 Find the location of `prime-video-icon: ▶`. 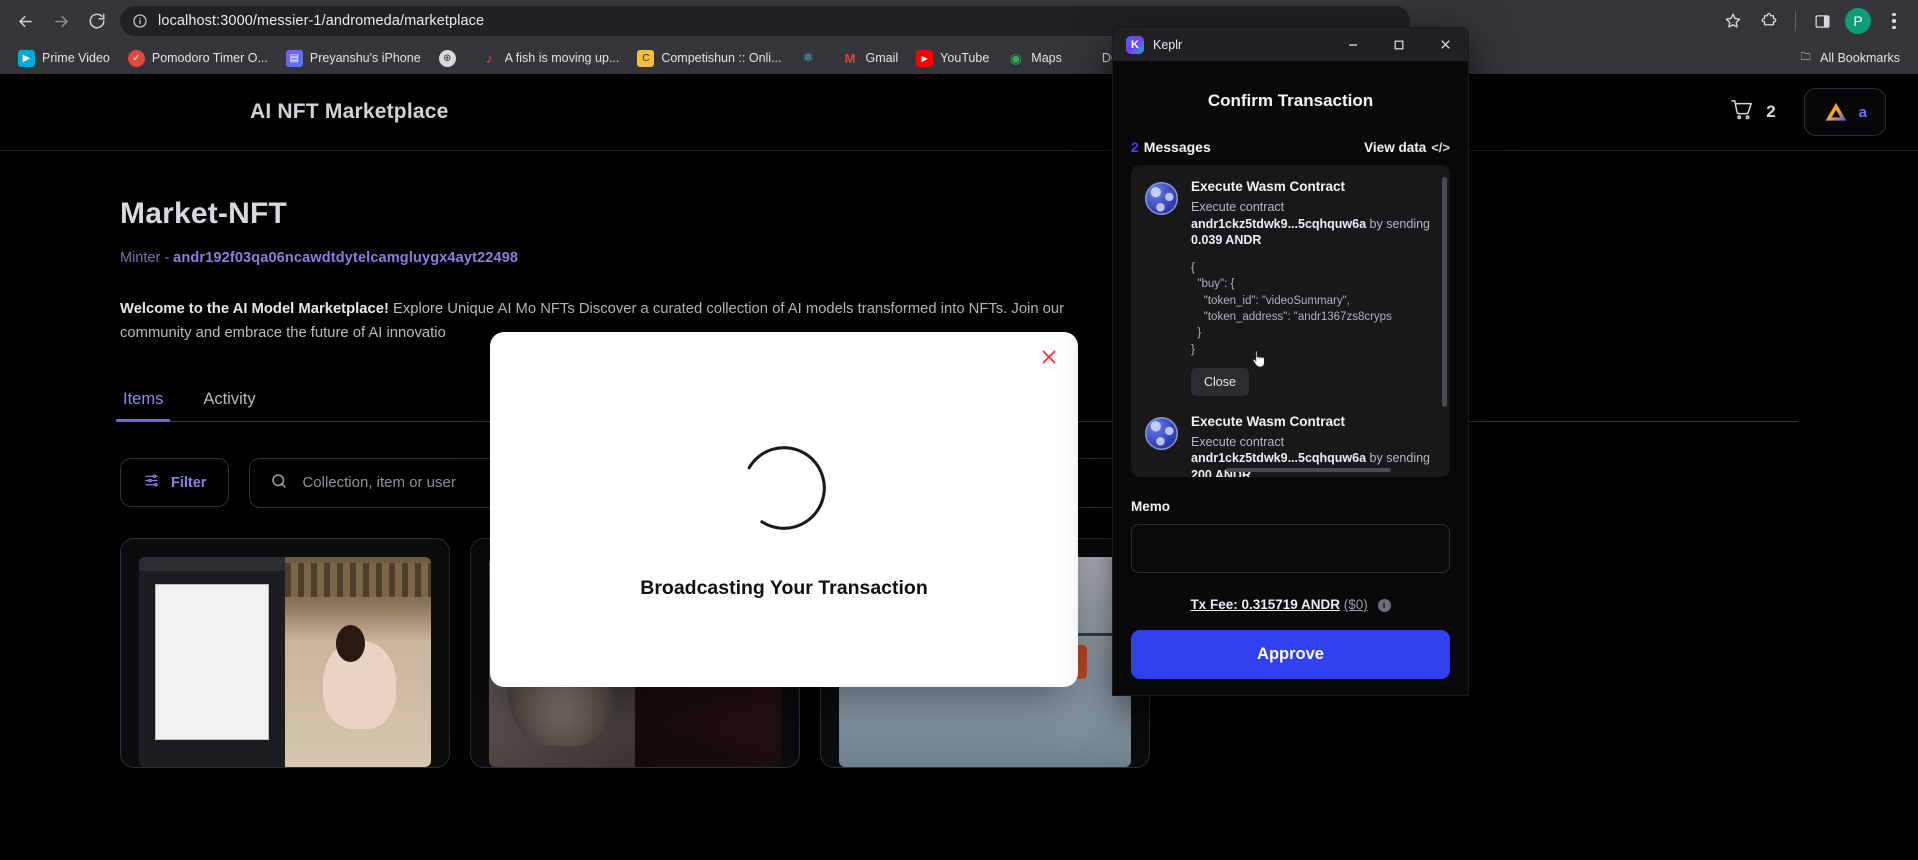

prime-video-icon: ▶ is located at coordinates (26, 58).